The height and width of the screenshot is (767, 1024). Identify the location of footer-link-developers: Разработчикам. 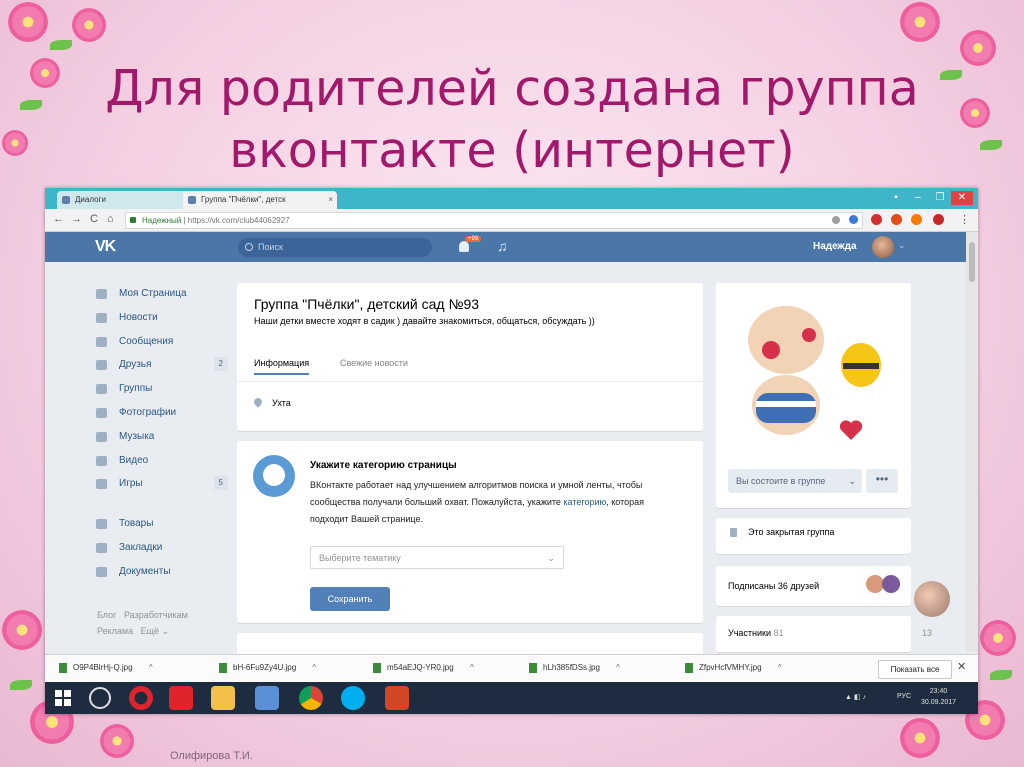
(156, 615).